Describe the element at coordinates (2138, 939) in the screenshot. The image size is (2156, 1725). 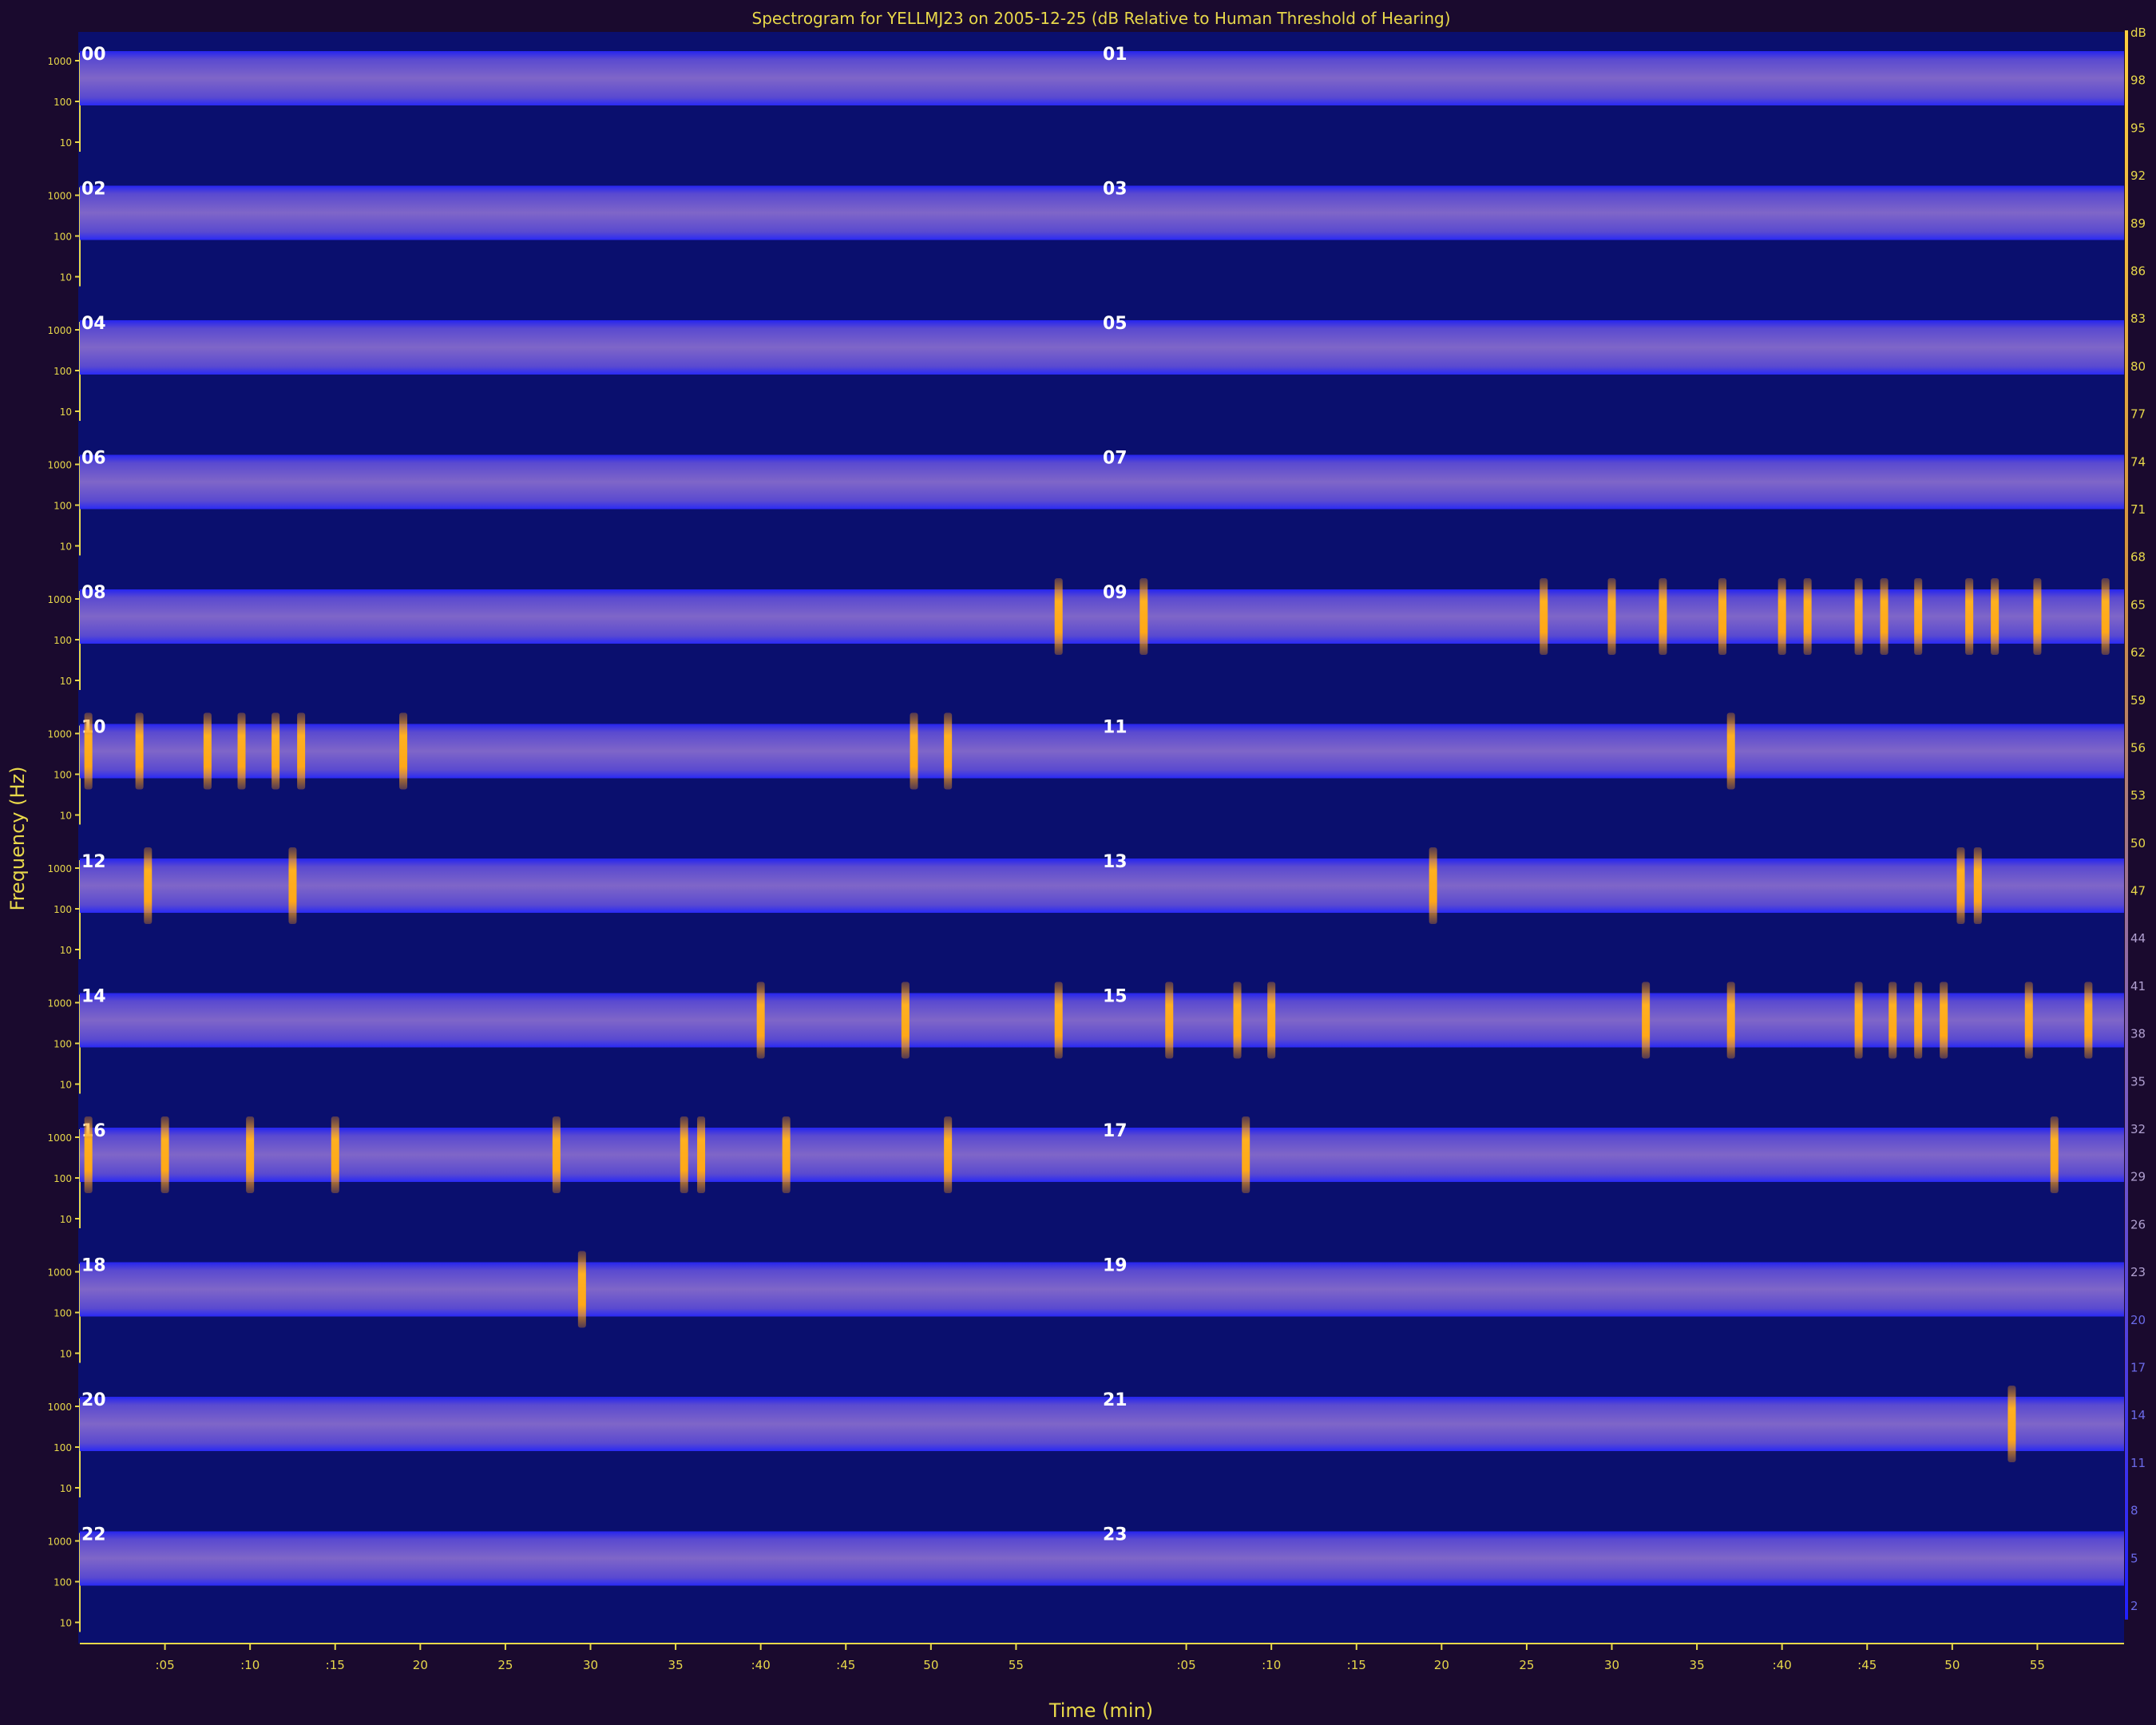
I see `colorbar-tick-label: 44` at that location.